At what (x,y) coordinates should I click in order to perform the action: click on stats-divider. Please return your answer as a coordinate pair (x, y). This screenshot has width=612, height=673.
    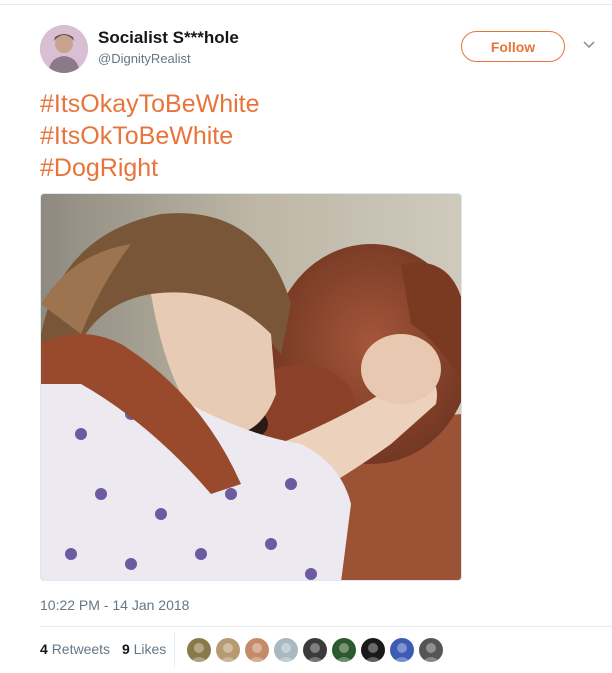
    Looking at the image, I should click on (326, 626).